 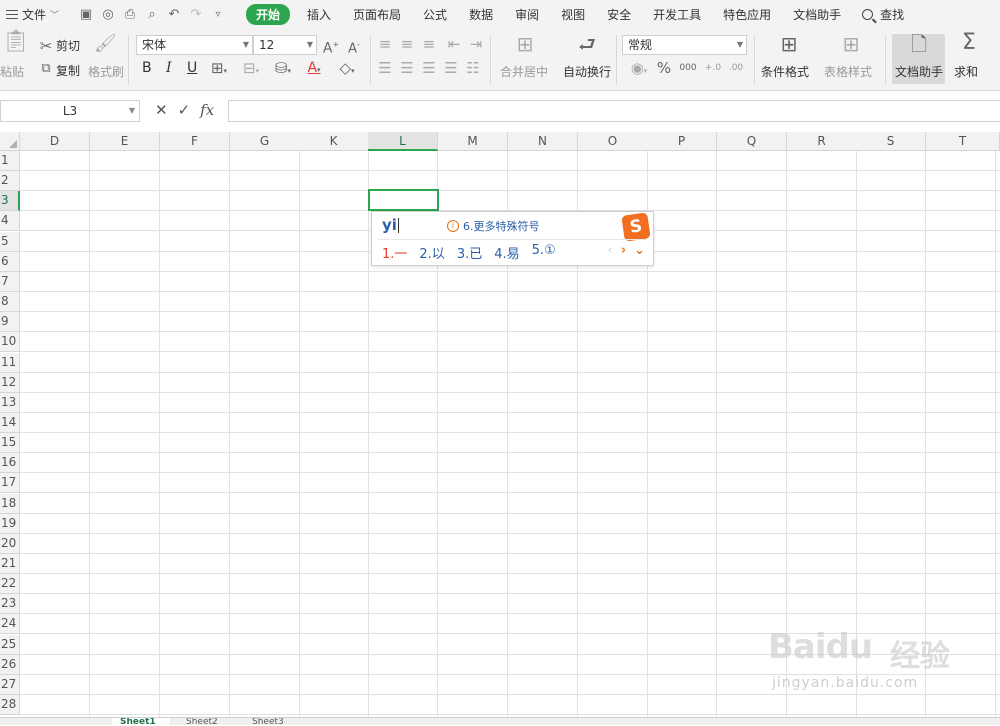 I want to click on tab-doc-assistant: 文档助手, so click(x=817, y=14).